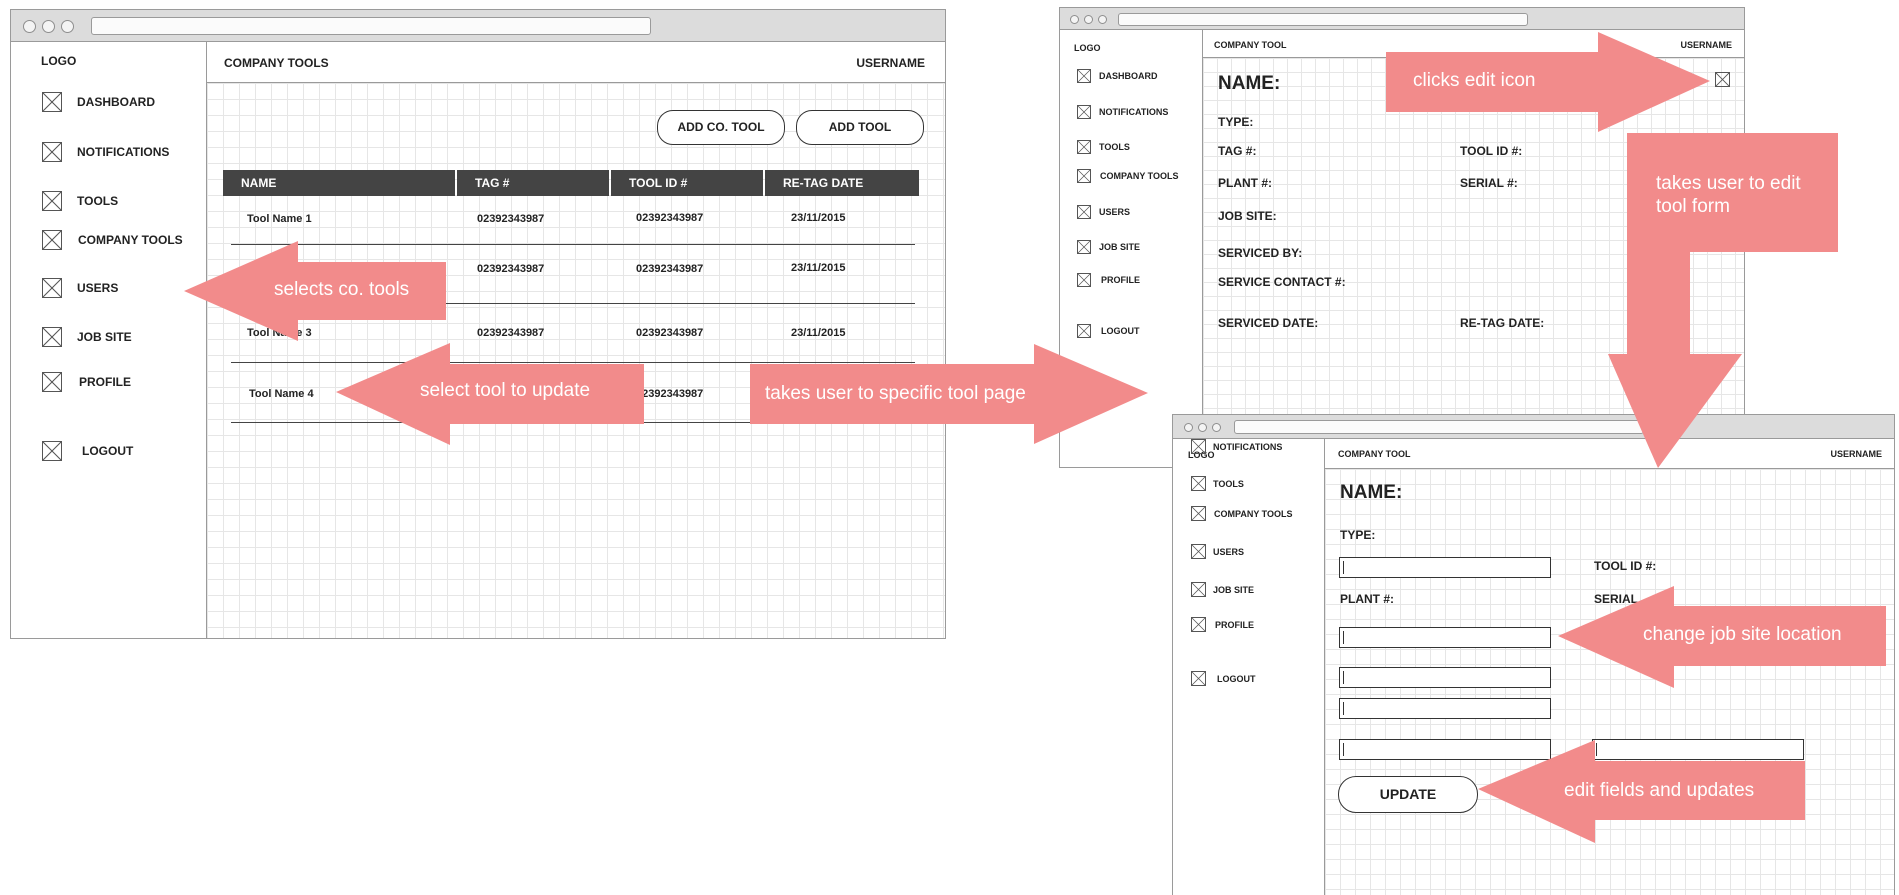  What do you see at coordinates (1268, 323) in the screenshot?
I see `serviced-date-label: SERVICED DATE:` at bounding box center [1268, 323].